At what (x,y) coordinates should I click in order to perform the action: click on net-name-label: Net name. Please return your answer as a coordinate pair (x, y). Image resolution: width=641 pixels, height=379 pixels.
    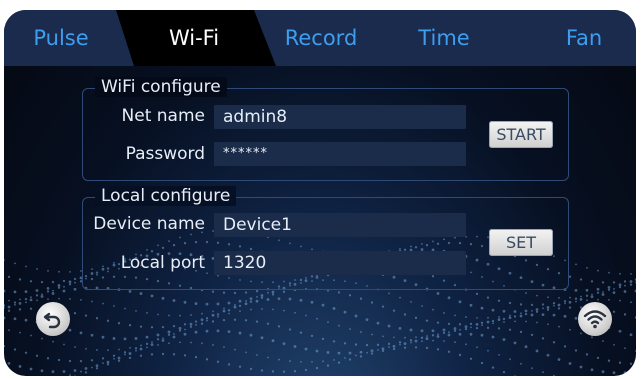
    Looking at the image, I should click on (163, 116).